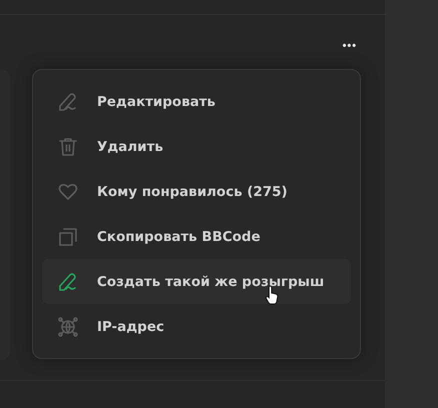 This screenshot has height=408, width=438. Describe the element at coordinates (196, 326) in the screenshot. I see `menu-item: IP-адрес` at that location.